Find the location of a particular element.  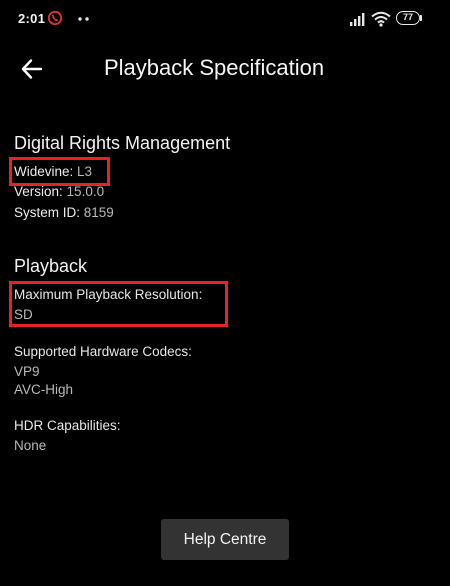

back-arrow-icon is located at coordinates (32, 69).